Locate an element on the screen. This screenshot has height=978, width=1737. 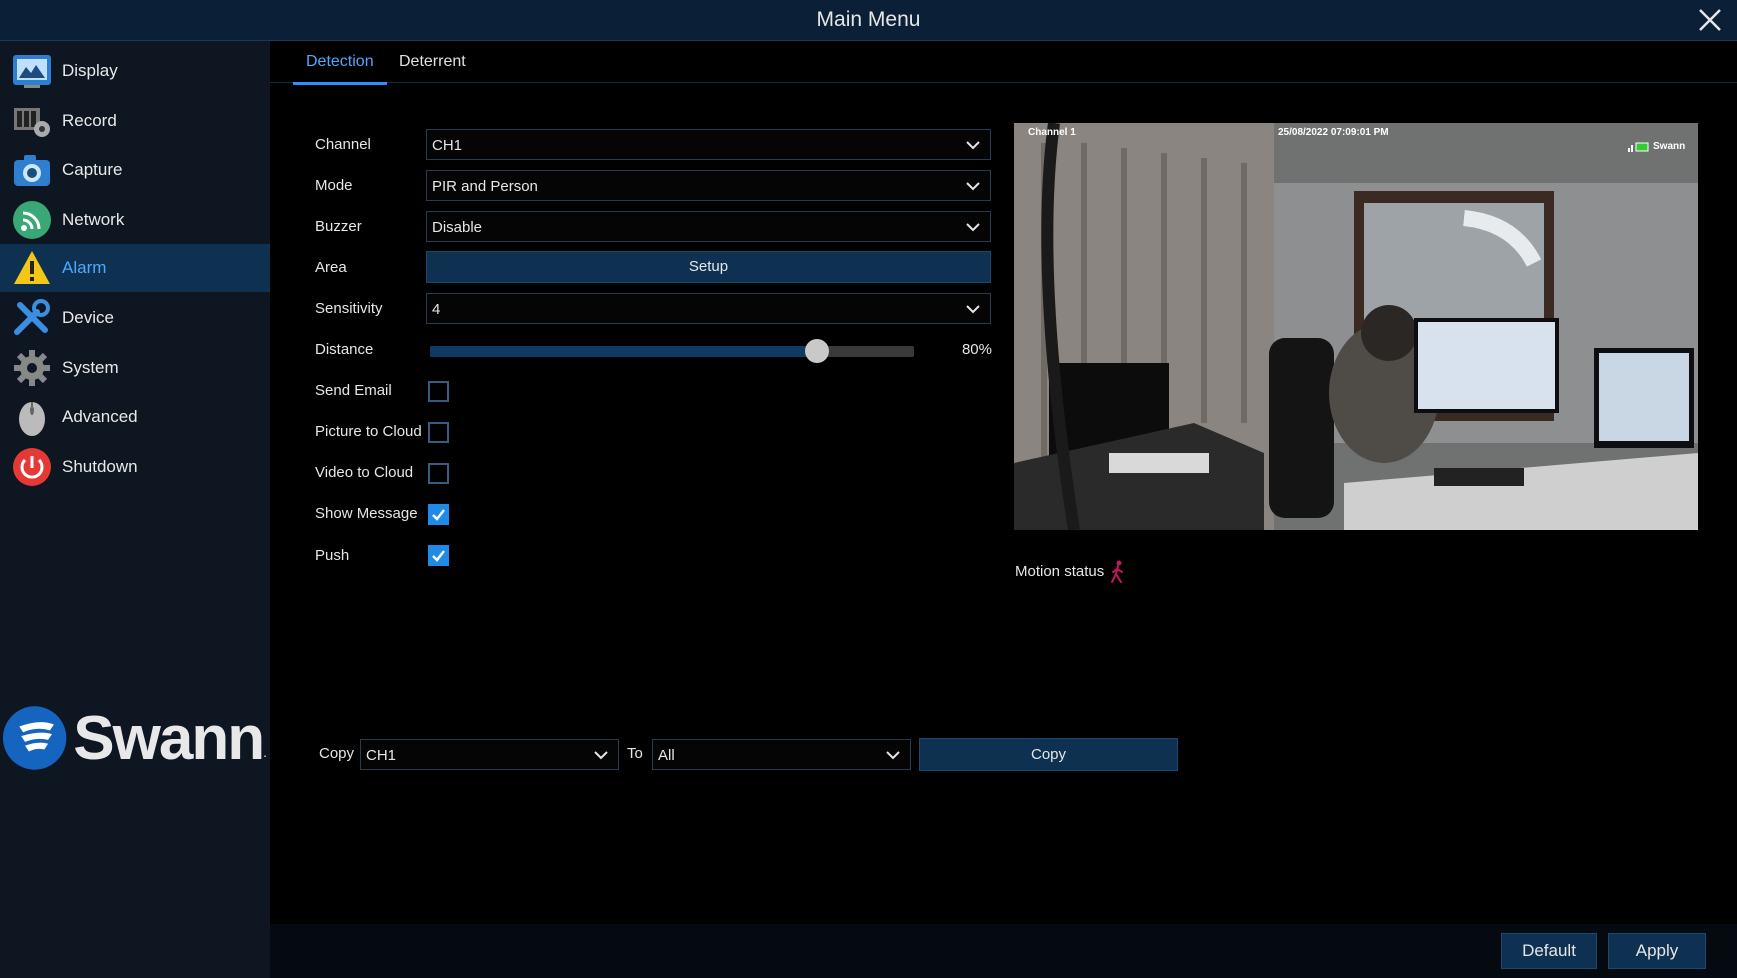
mouse-icon is located at coordinates (32, 417).